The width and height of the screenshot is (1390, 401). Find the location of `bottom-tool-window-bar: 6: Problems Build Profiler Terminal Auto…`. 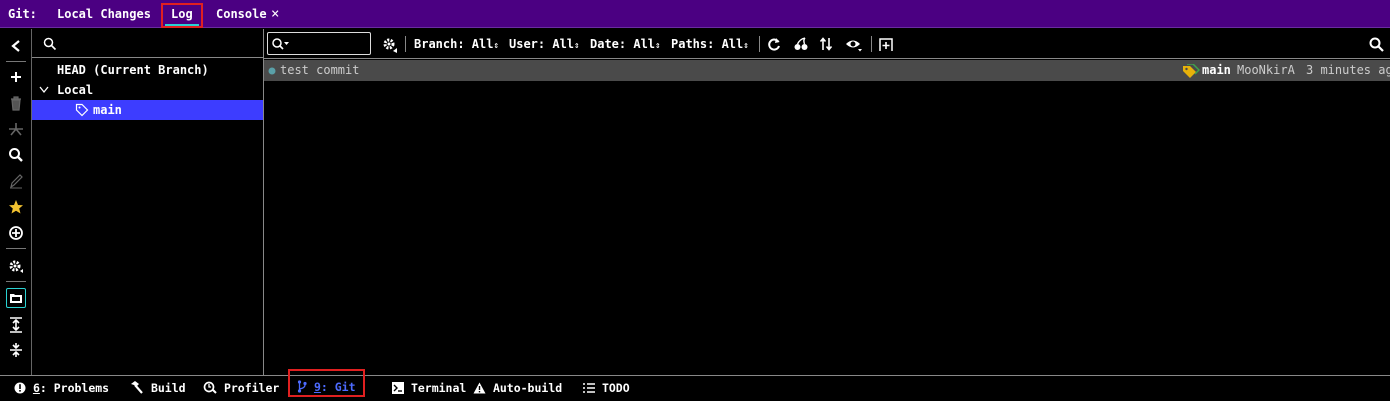

bottom-tool-window-bar: 6: Problems Build Profiler Terminal Auto… is located at coordinates (695, 388).